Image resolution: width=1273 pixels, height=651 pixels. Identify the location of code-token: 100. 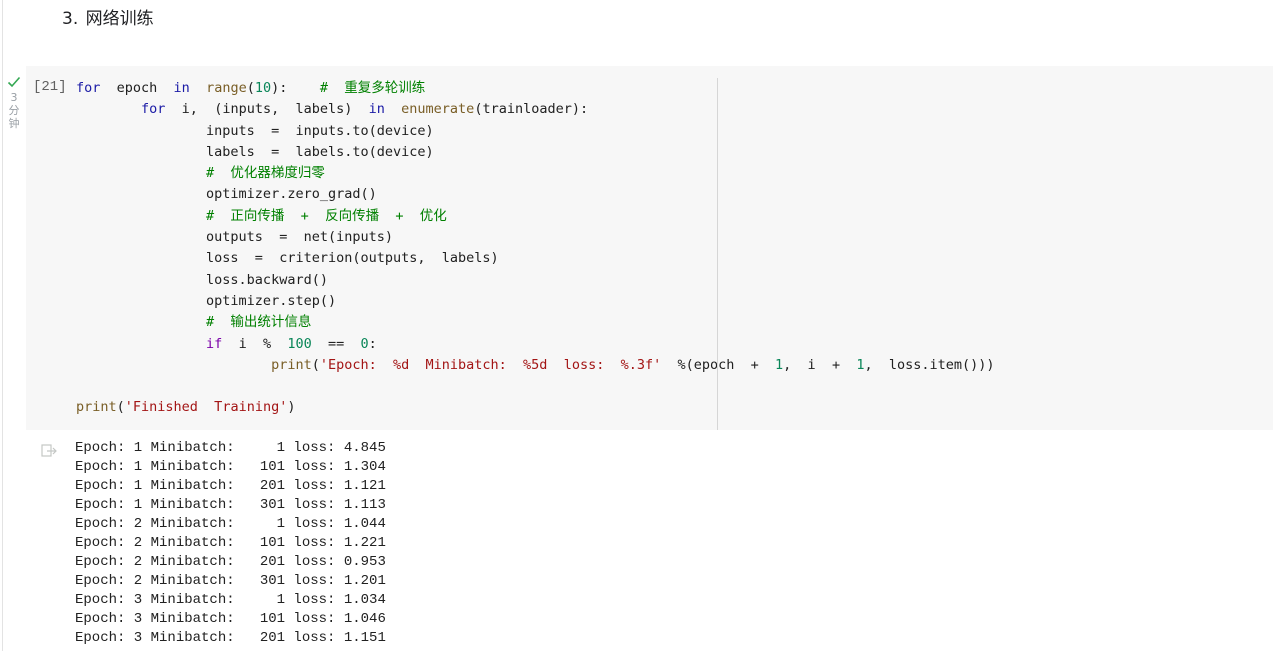
(299, 343).